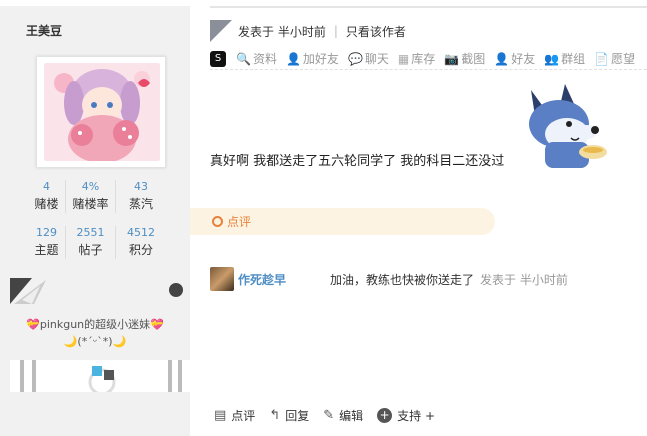 The width and height of the screenshot is (647, 436). I want to click on stat-threads: 129 主题, so click(47, 242).